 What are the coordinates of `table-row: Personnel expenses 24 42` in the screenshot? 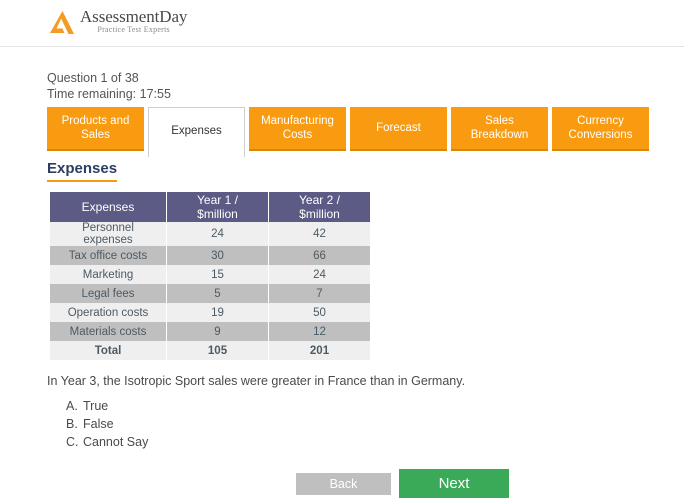 It's located at (210, 234).